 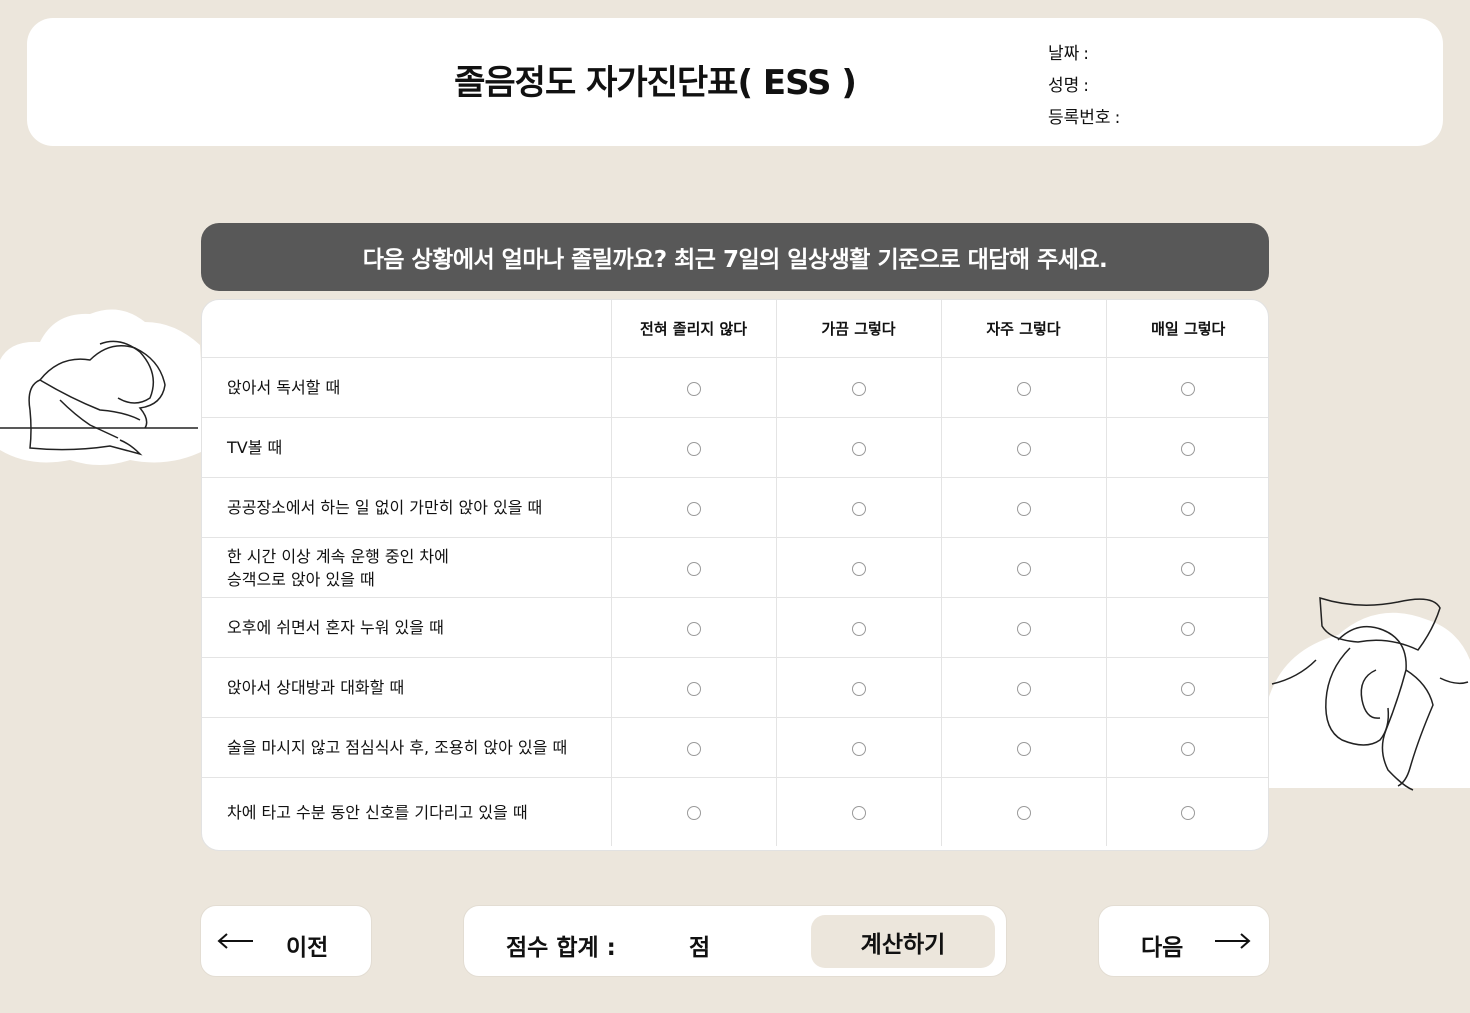 I want to click on prev-button: 이전, so click(x=286, y=941).